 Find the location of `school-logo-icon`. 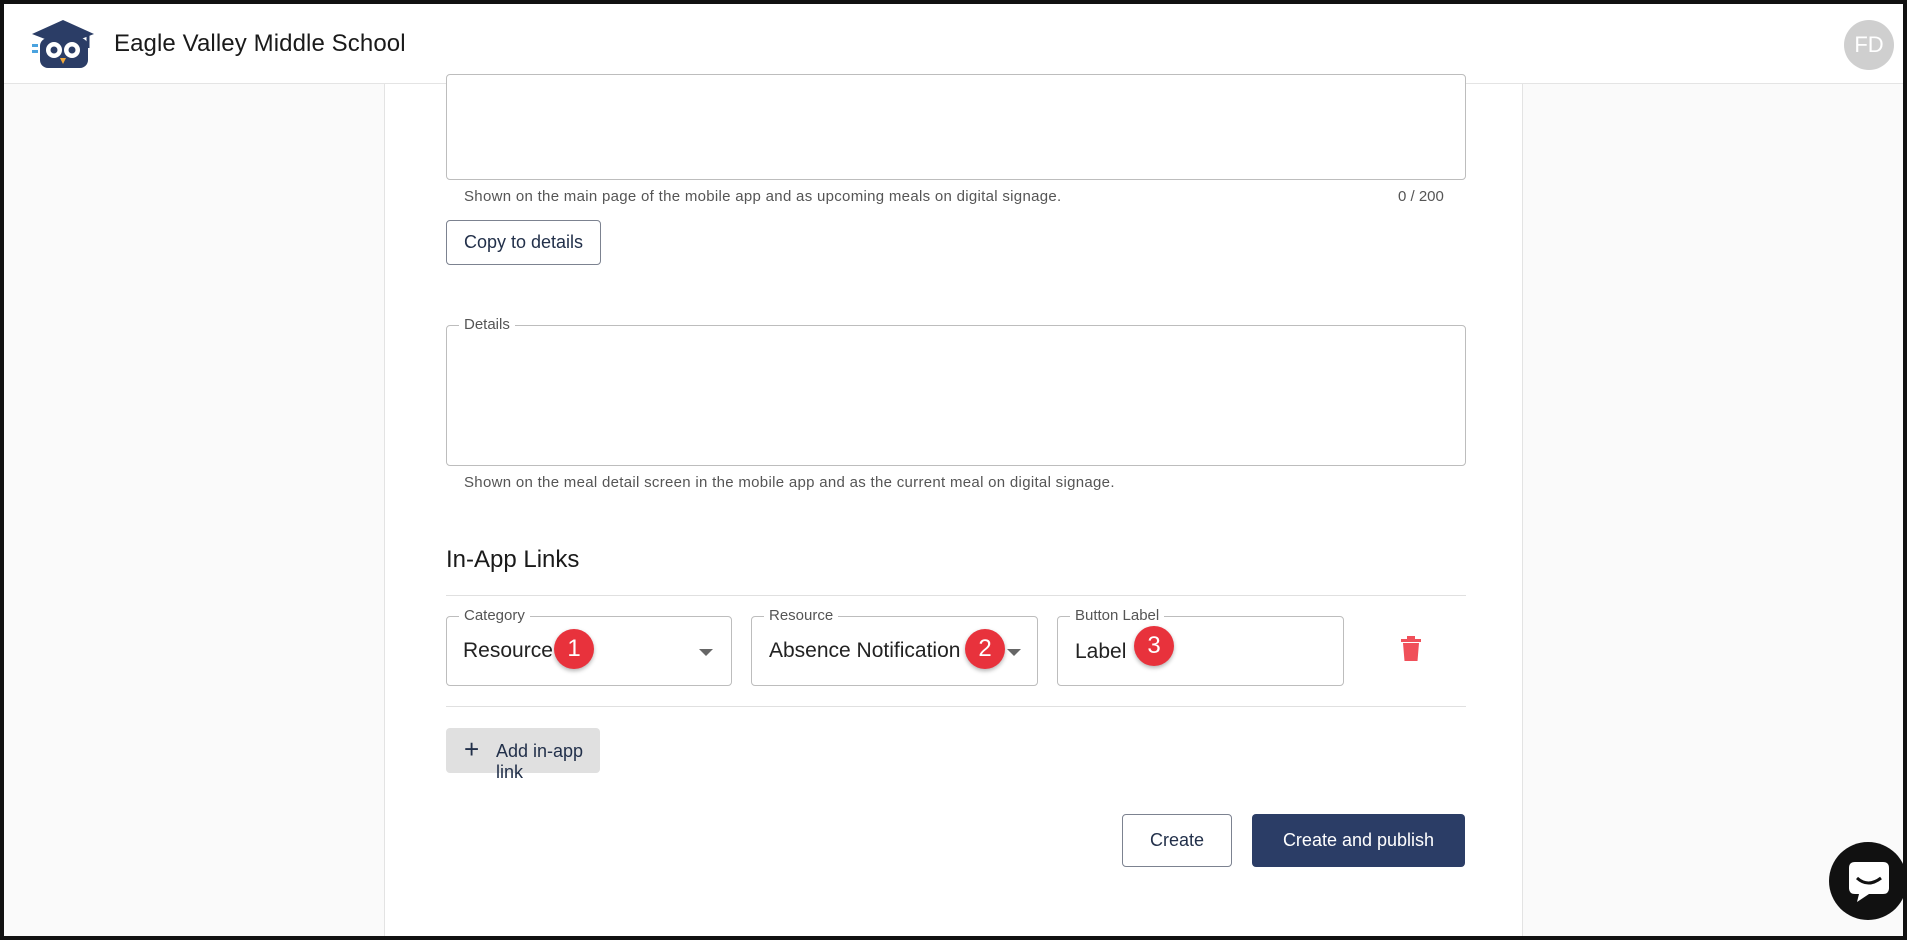

school-logo-icon is located at coordinates (63, 44).